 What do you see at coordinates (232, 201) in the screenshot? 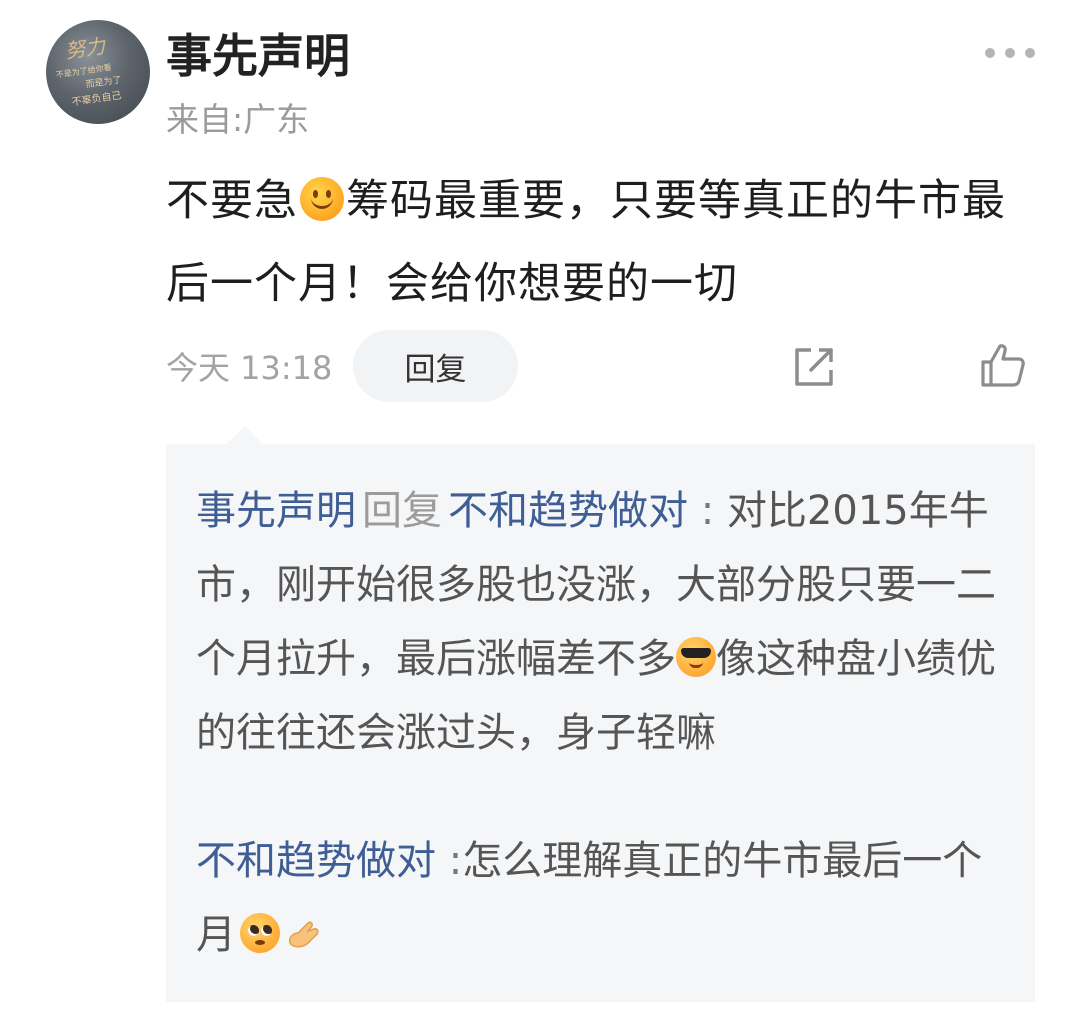
I see `comment-text-part1: 不要急` at bounding box center [232, 201].